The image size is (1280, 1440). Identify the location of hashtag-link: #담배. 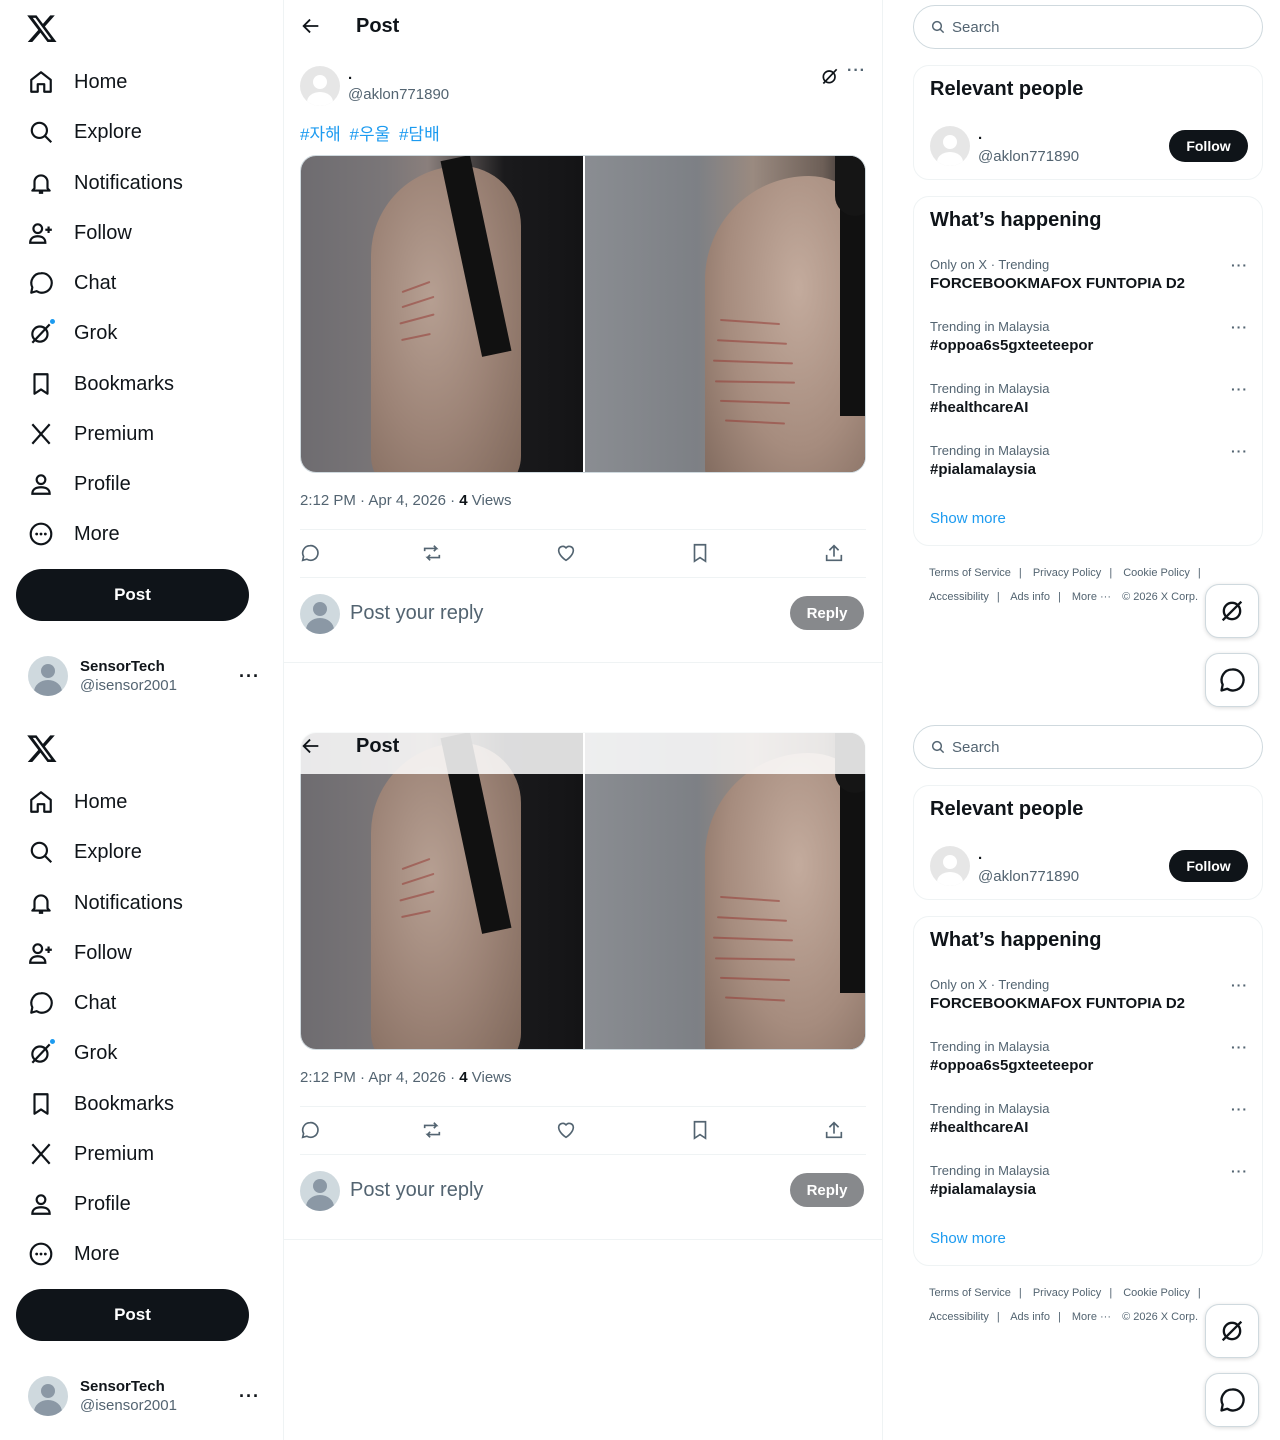
(419, 134).